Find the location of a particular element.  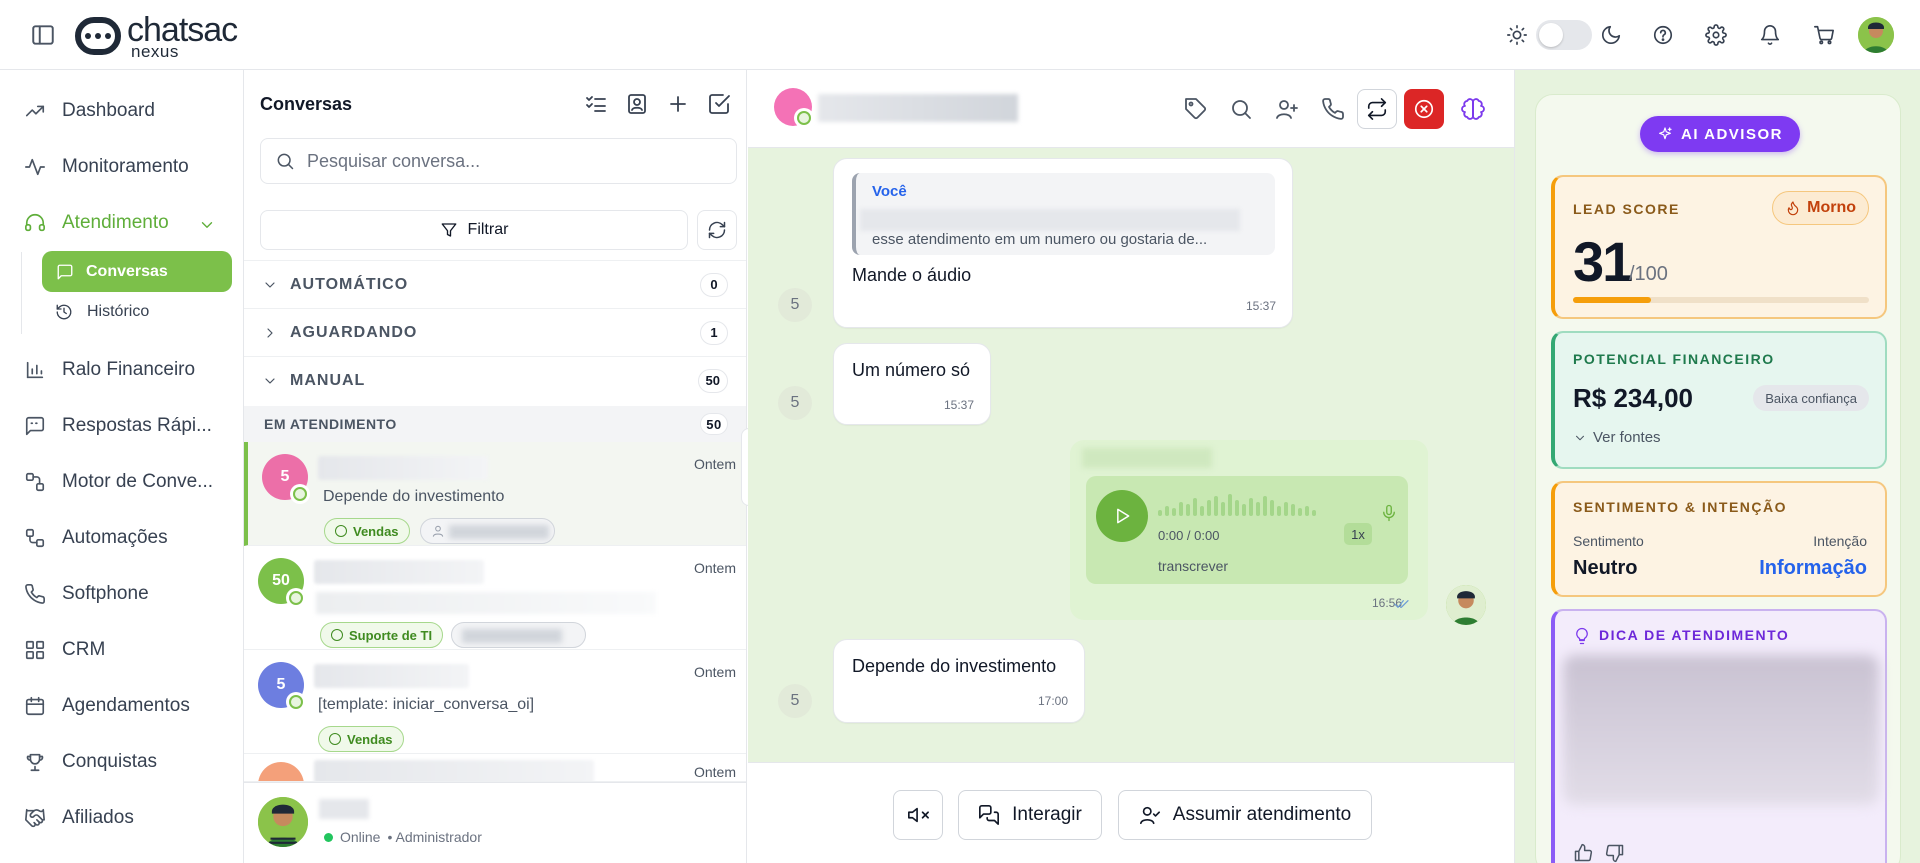

last-message-blurred is located at coordinates (486, 603).